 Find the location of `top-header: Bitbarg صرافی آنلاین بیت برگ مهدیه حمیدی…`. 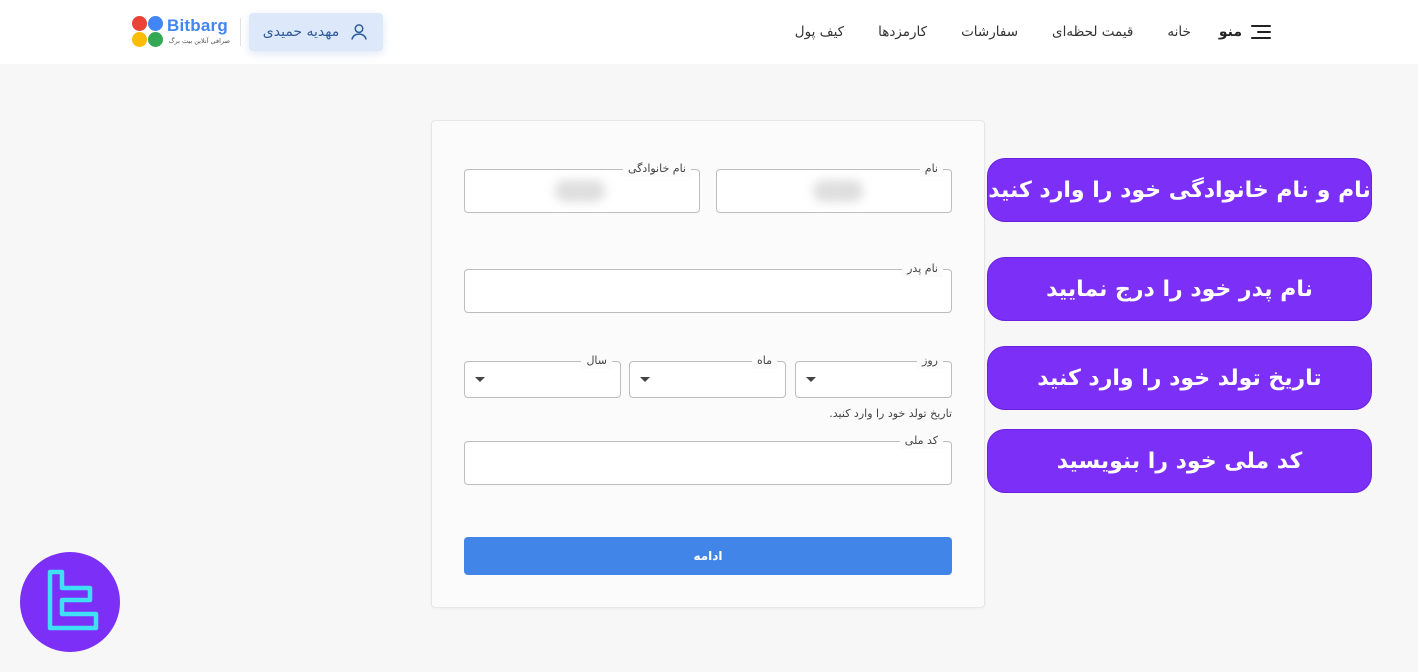

top-header: Bitbarg صرافی آنلاین بیت برگ مهدیه حمیدی… is located at coordinates (709, 32).